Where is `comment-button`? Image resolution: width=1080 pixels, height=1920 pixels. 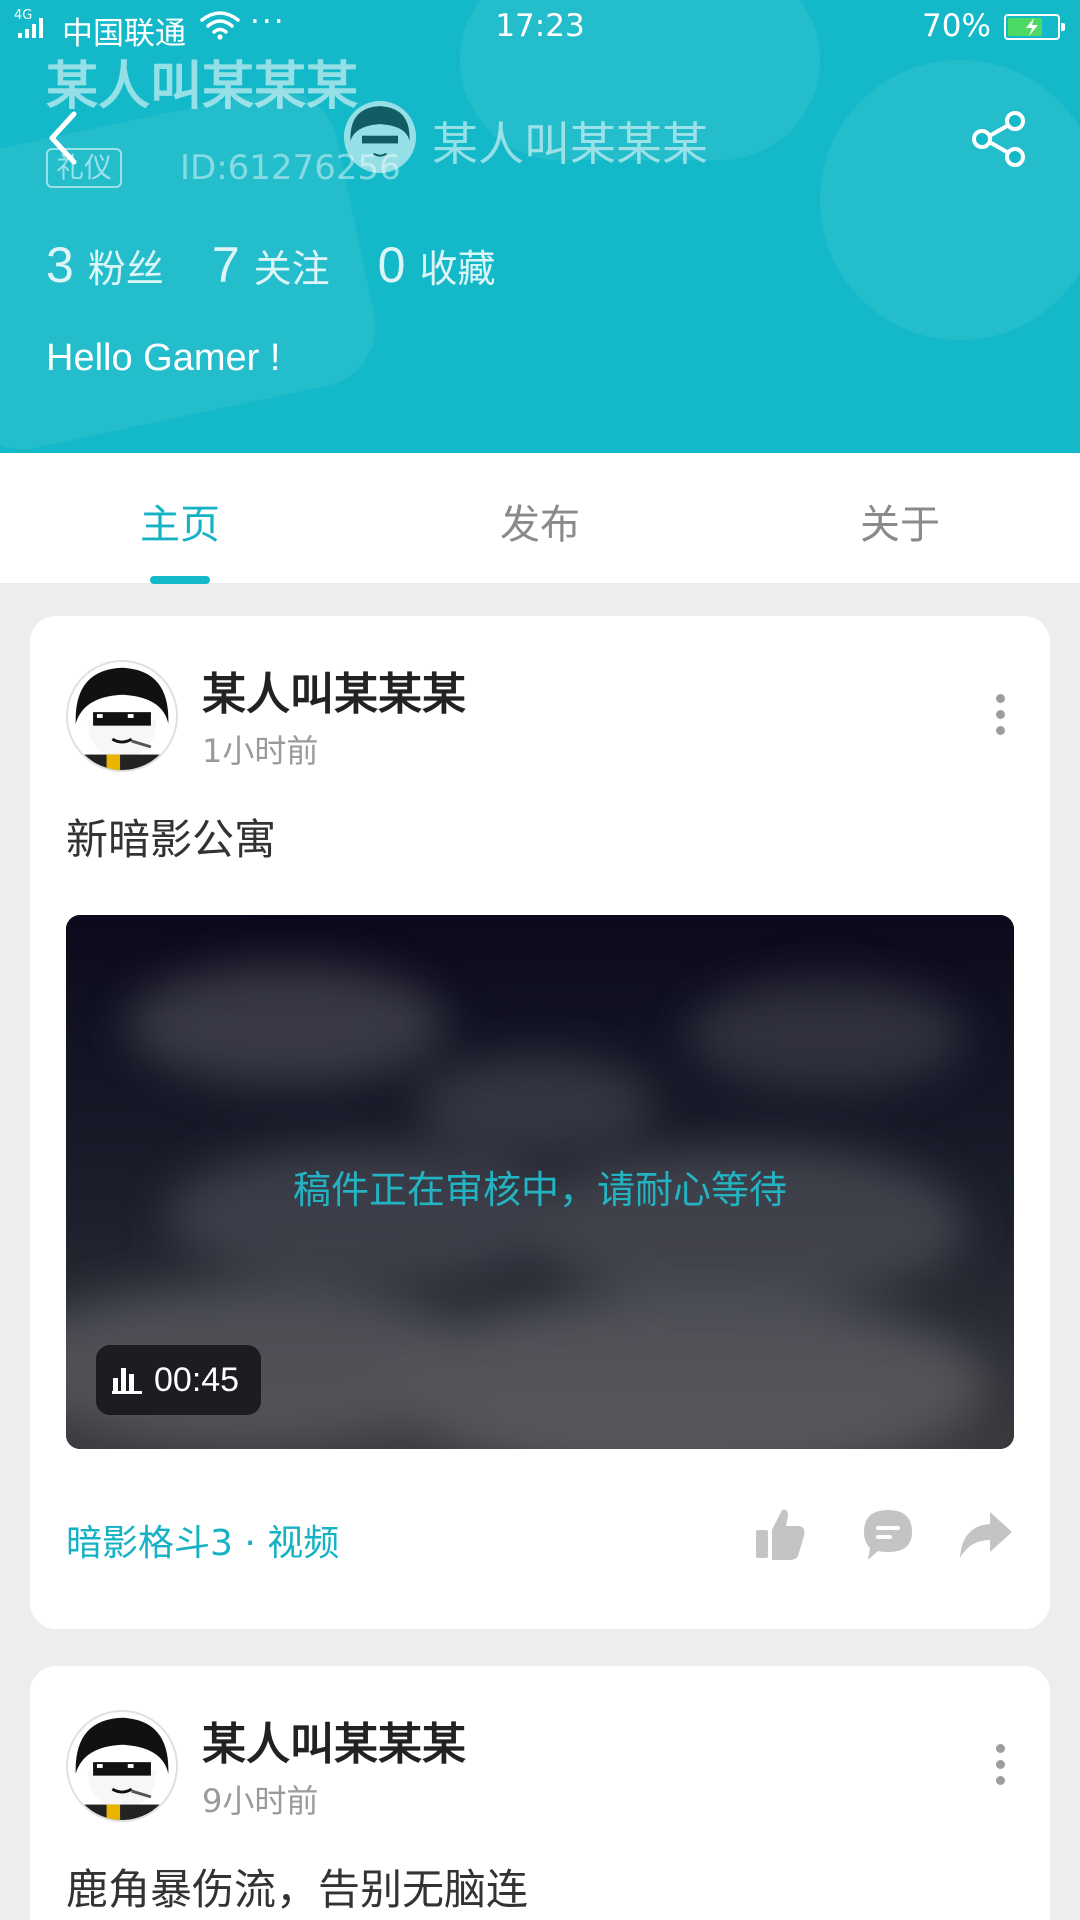 comment-button is located at coordinates (888, 1534).